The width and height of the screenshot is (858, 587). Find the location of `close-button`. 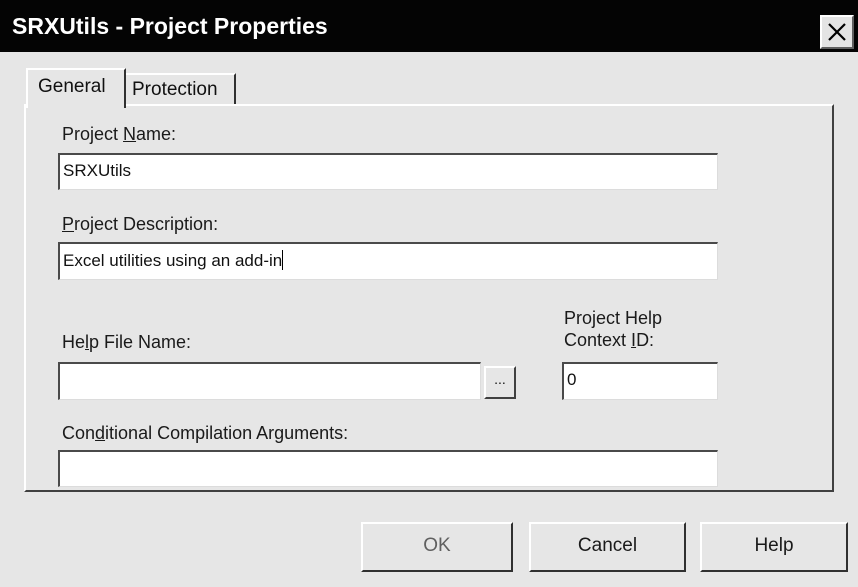

close-button is located at coordinates (837, 32).